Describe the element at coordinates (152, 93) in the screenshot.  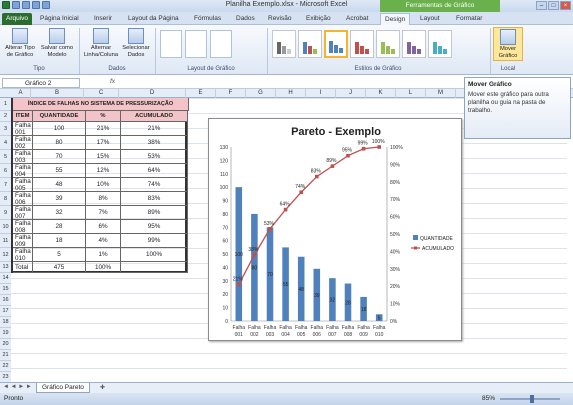
I see `column-header-d: D` at that location.